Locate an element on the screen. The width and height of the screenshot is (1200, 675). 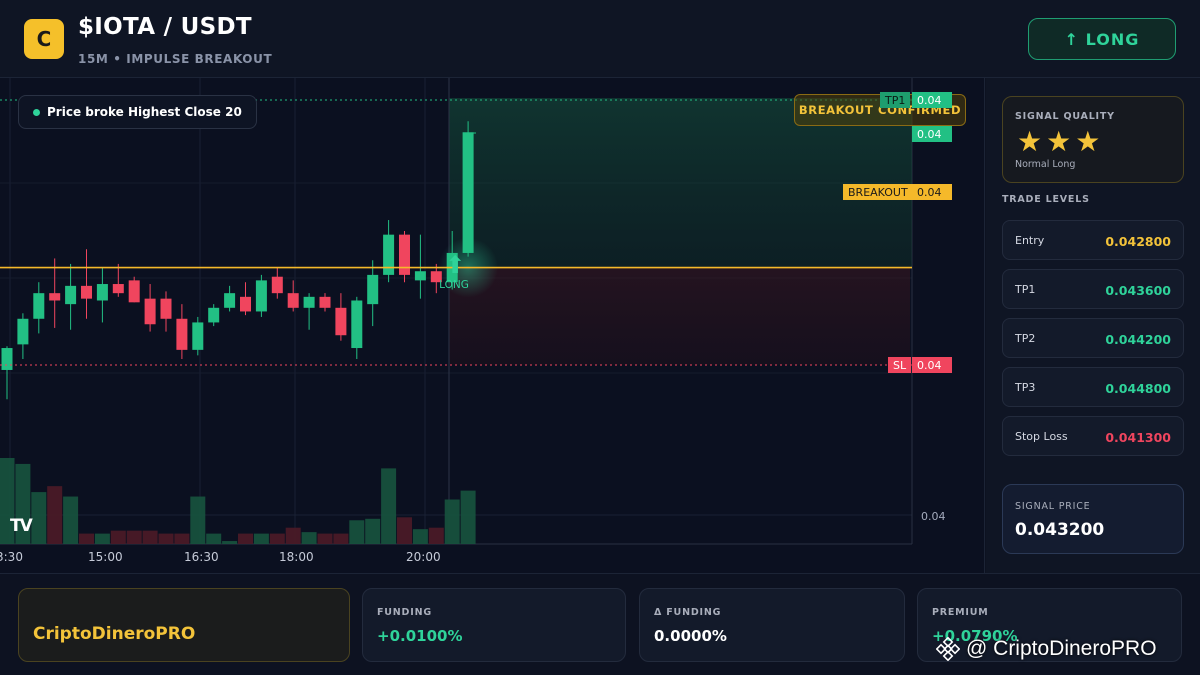
level-entry: Entry 0.042800 is located at coordinates (1093, 240).